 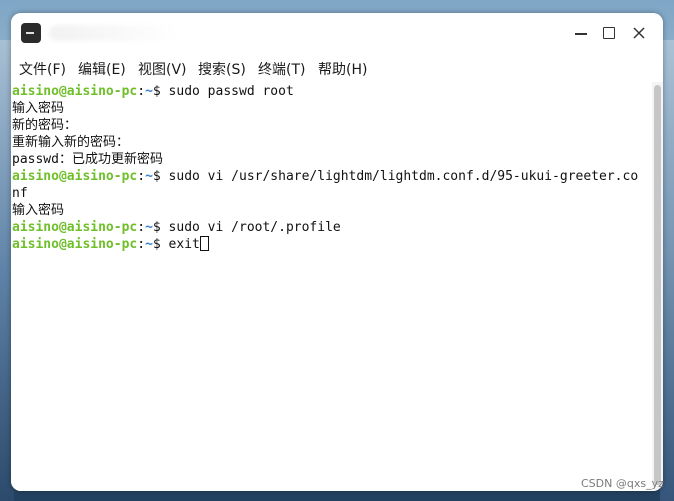 I want to click on close-button, so click(x=639, y=33).